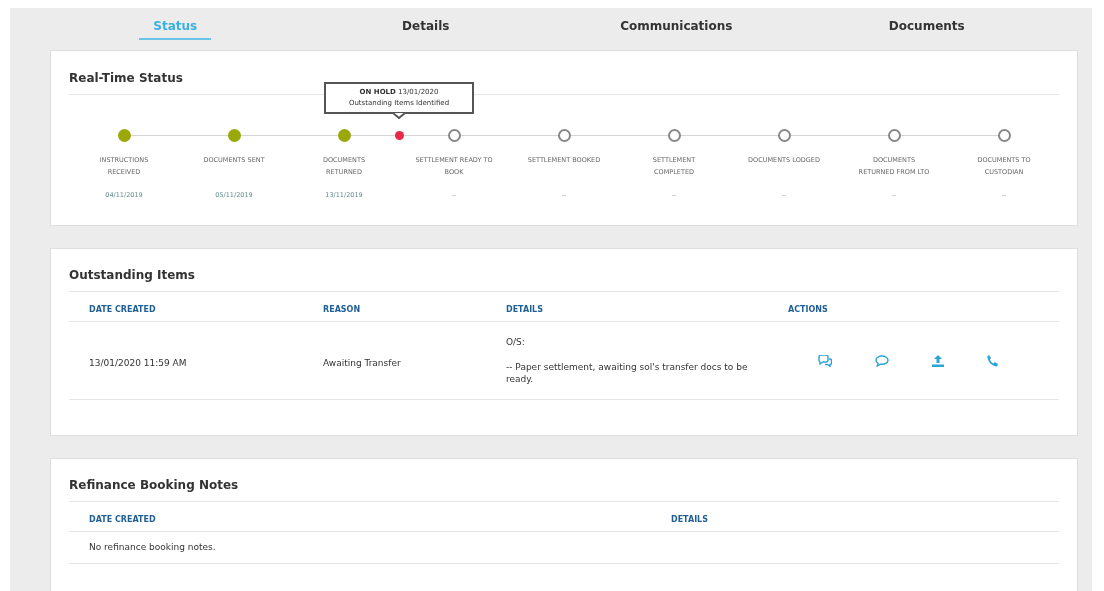  I want to click on card-title: Refinance Booking Notes, so click(564, 489).